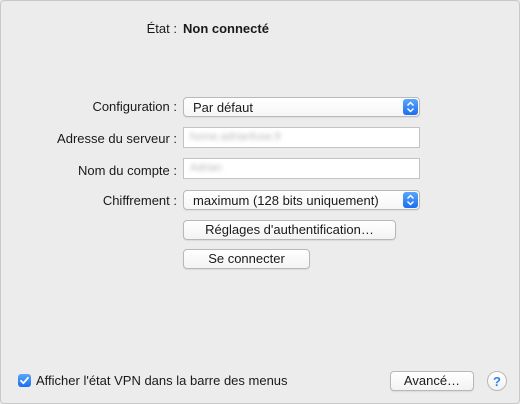 The image size is (520, 404). What do you see at coordinates (301, 107) in the screenshot?
I see `configuration-popup: Par défaut` at bounding box center [301, 107].